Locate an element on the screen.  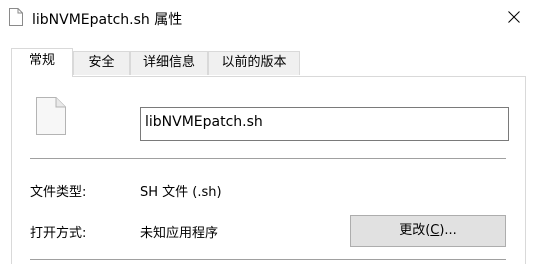
file-icon is located at coordinates (51, 116).